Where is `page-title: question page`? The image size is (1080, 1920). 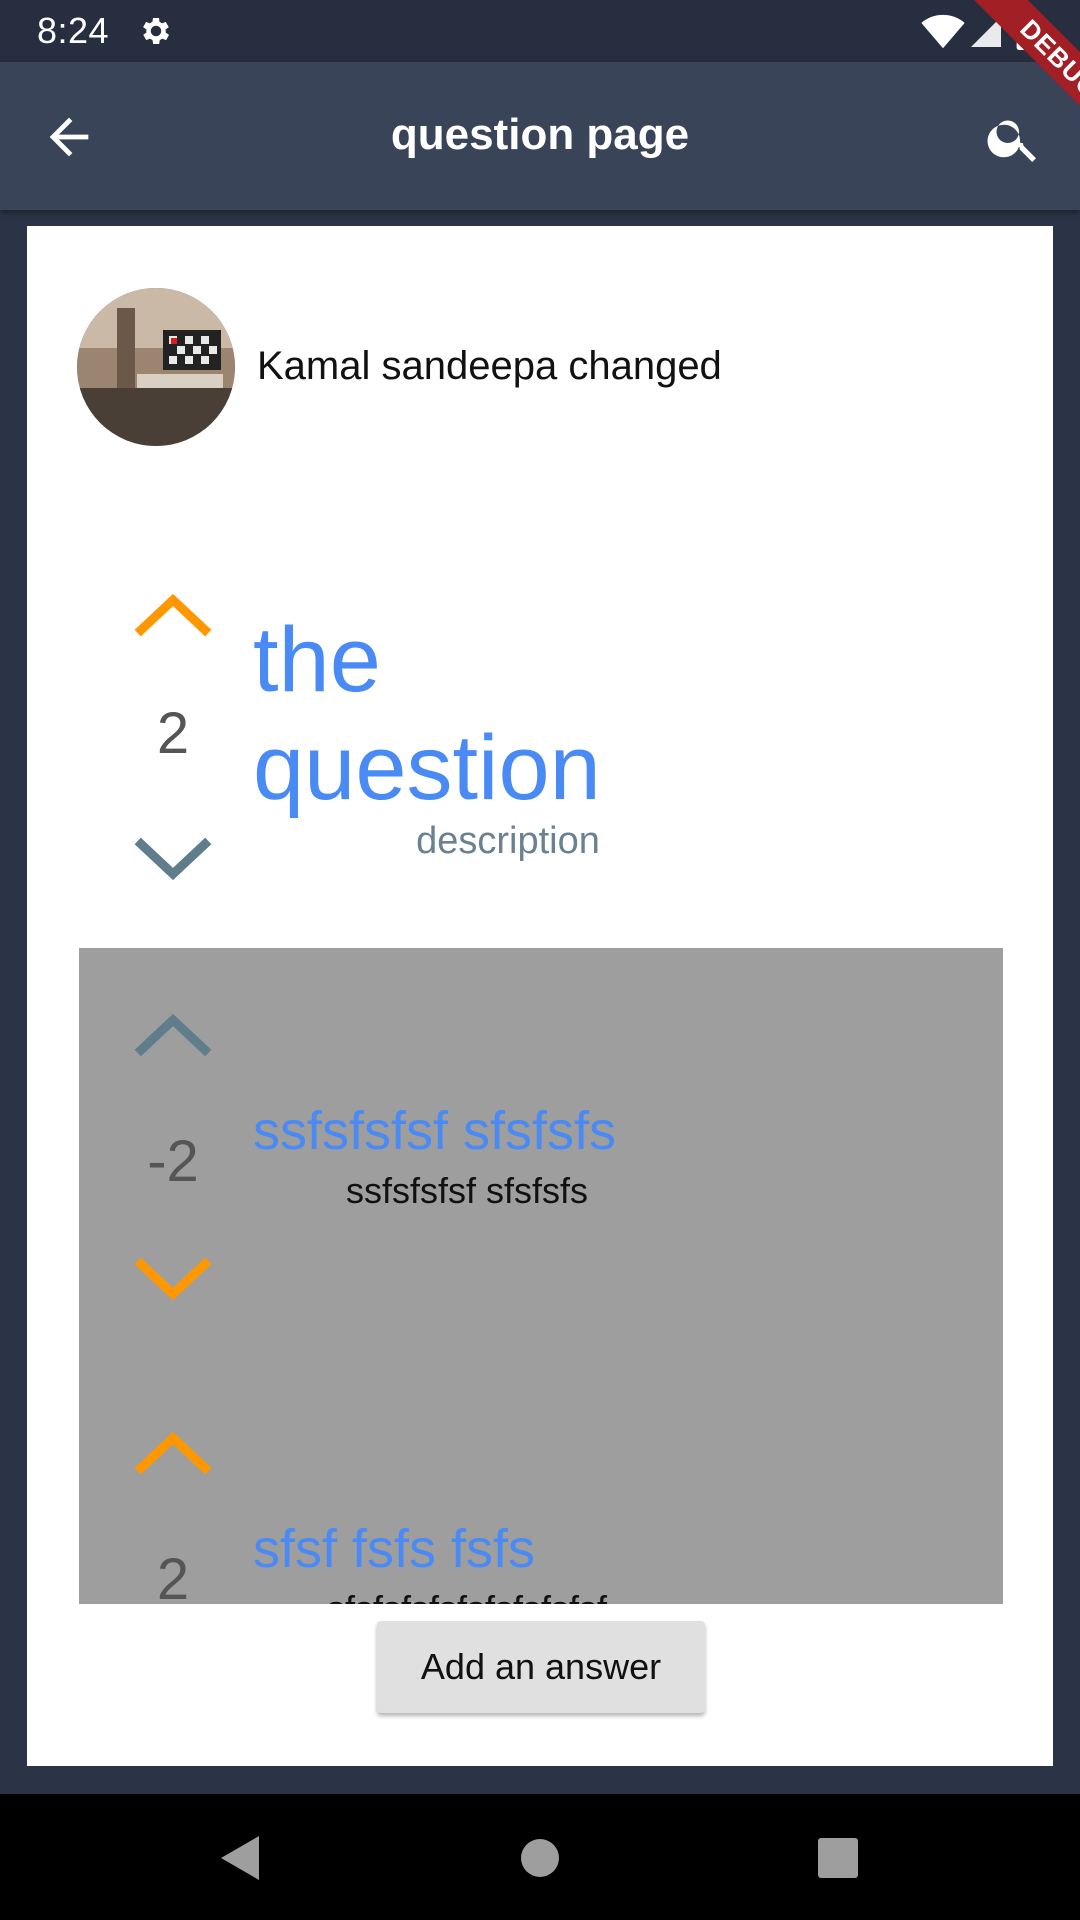 page-title: question page is located at coordinates (540, 134).